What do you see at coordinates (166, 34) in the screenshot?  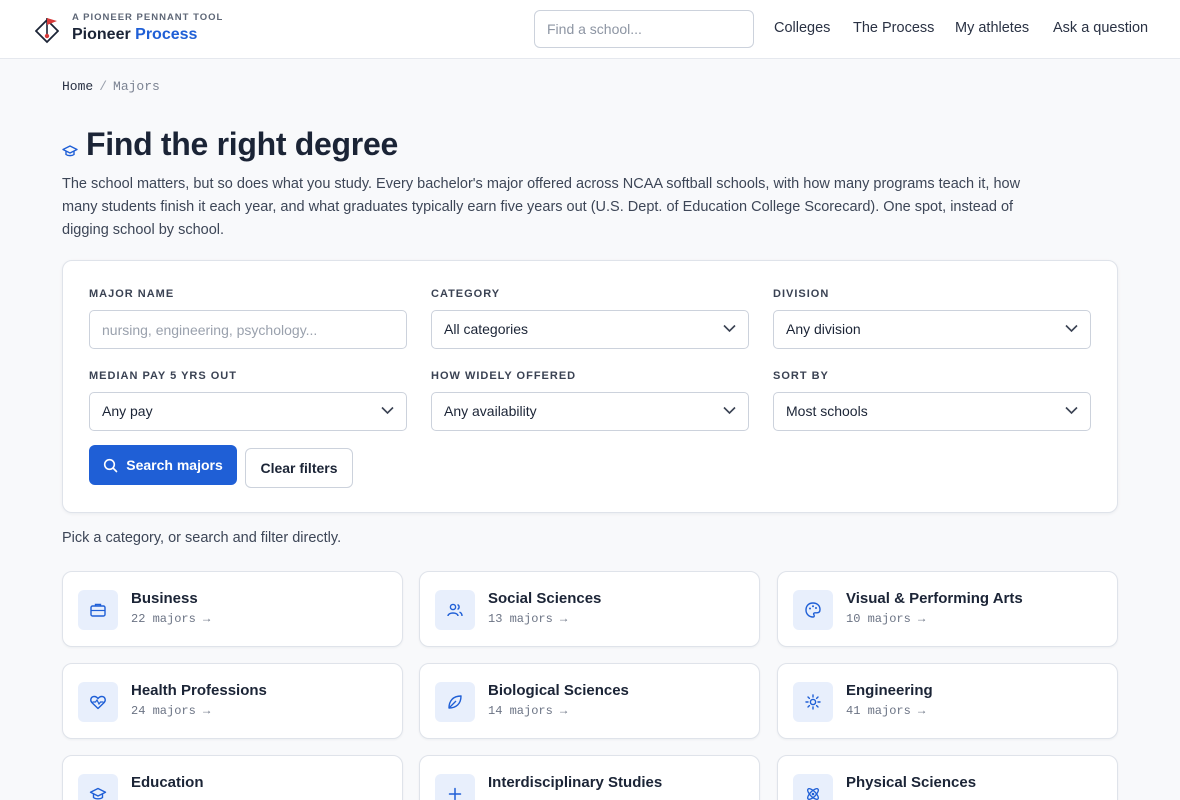 I see `brand-name-accent: Process` at bounding box center [166, 34].